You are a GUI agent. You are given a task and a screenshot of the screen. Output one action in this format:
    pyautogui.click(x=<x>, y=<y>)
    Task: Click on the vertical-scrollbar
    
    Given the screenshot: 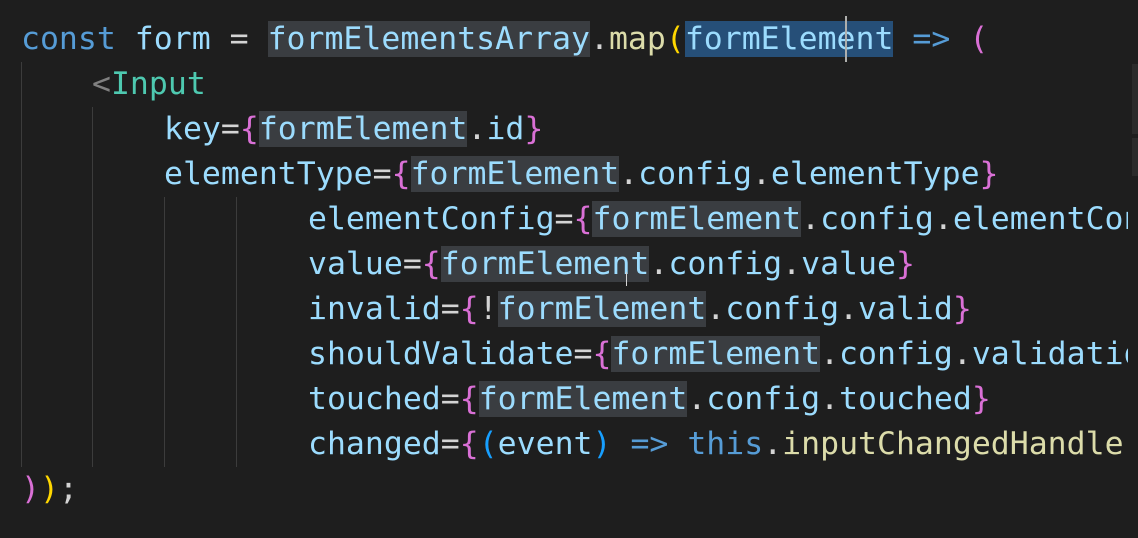 What is the action you would take?
    pyautogui.click(x=1133, y=269)
    